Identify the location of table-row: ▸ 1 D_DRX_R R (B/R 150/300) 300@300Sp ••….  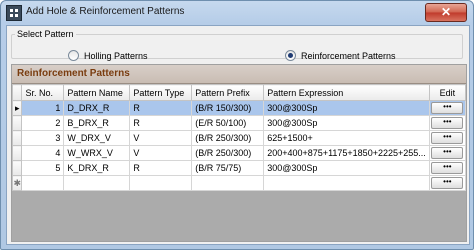
(239, 108).